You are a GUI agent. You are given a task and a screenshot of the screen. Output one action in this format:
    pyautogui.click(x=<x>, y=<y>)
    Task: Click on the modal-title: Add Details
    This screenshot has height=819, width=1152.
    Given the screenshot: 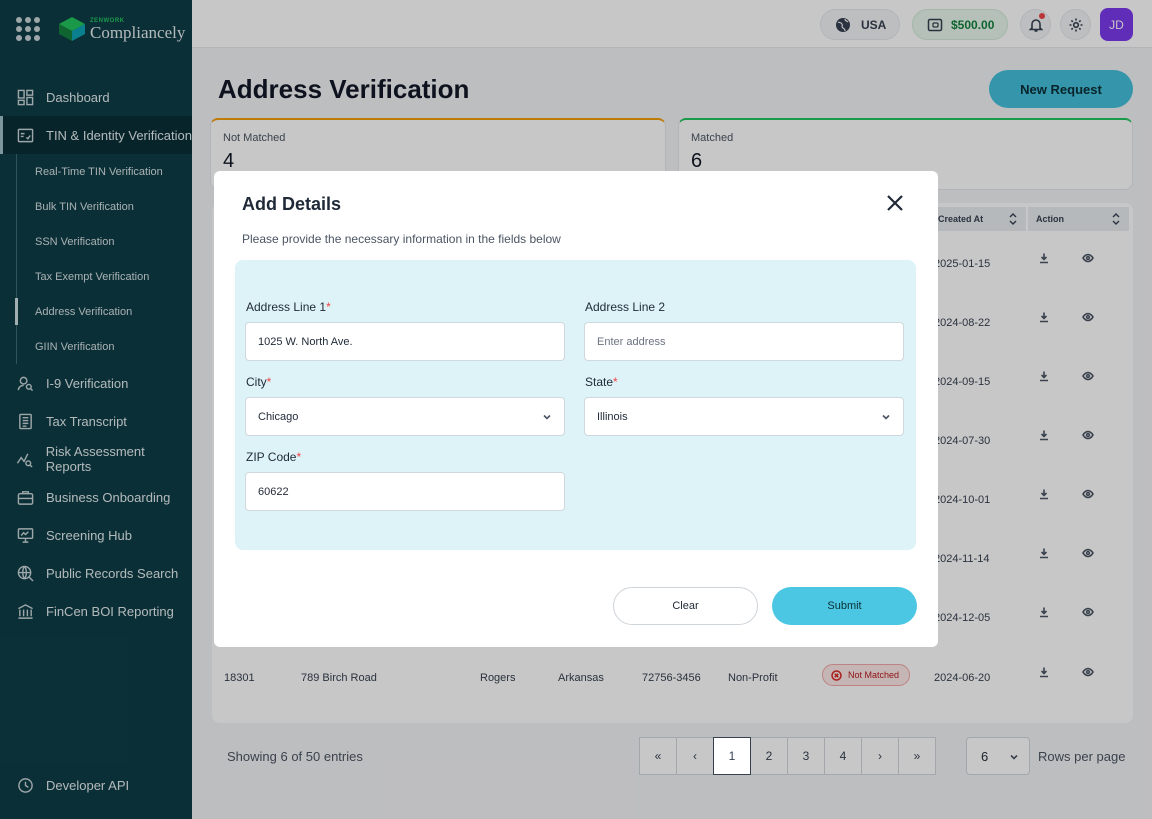 What is the action you would take?
    pyautogui.click(x=292, y=204)
    